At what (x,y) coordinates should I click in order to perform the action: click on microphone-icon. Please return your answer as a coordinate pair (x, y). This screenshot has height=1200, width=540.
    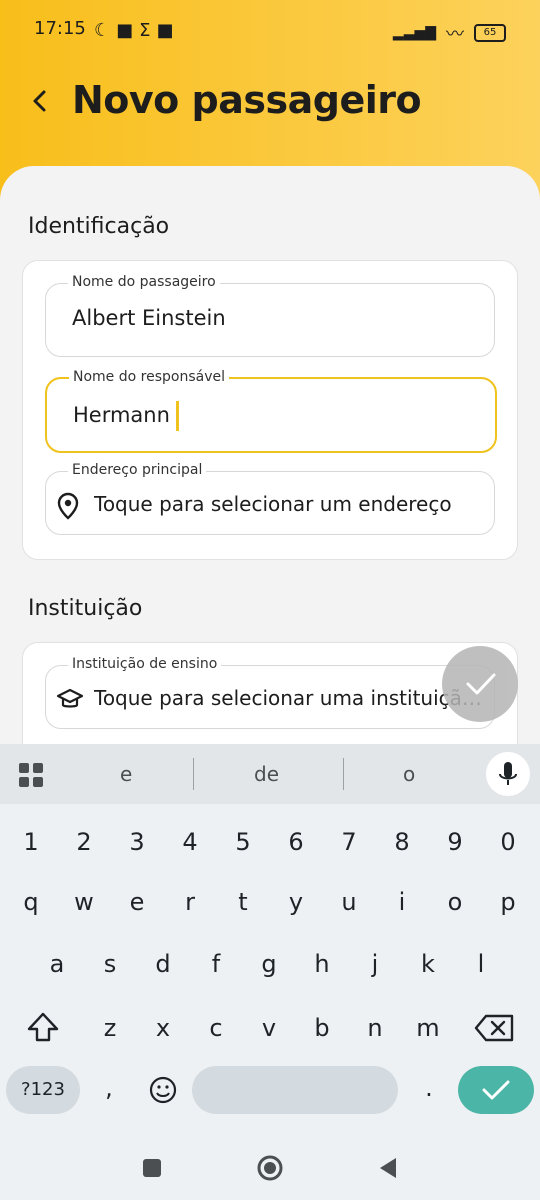
    Looking at the image, I should click on (508, 773).